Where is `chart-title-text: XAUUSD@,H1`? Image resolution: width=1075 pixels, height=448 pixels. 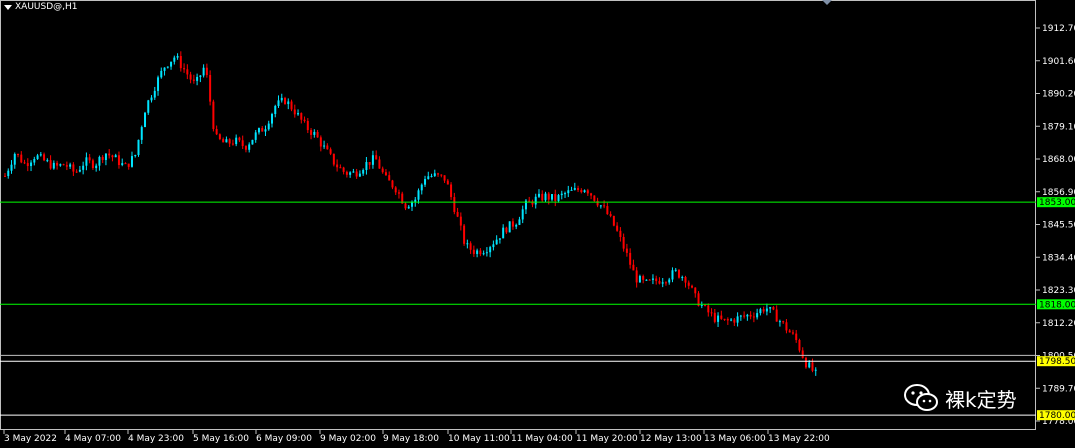
chart-title-text: XAUUSD@,H1 is located at coordinates (46, 7).